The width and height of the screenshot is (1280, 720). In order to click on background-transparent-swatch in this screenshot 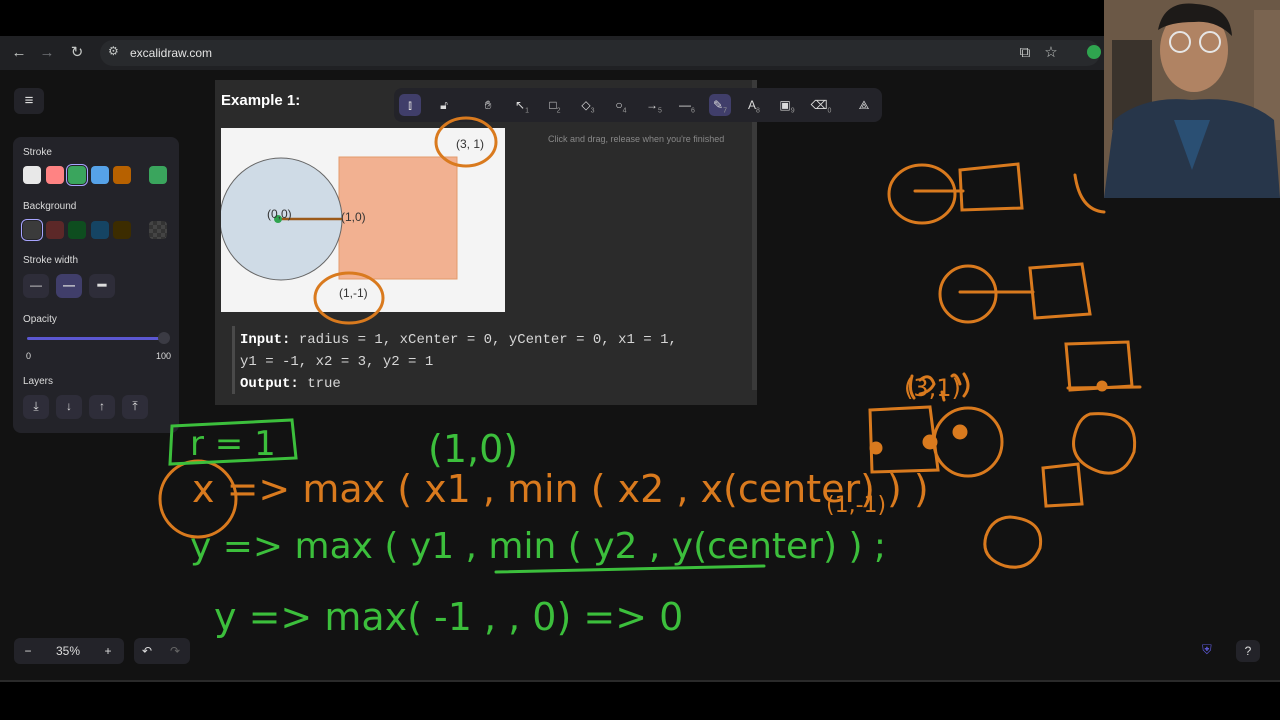, I will do `click(158, 230)`.